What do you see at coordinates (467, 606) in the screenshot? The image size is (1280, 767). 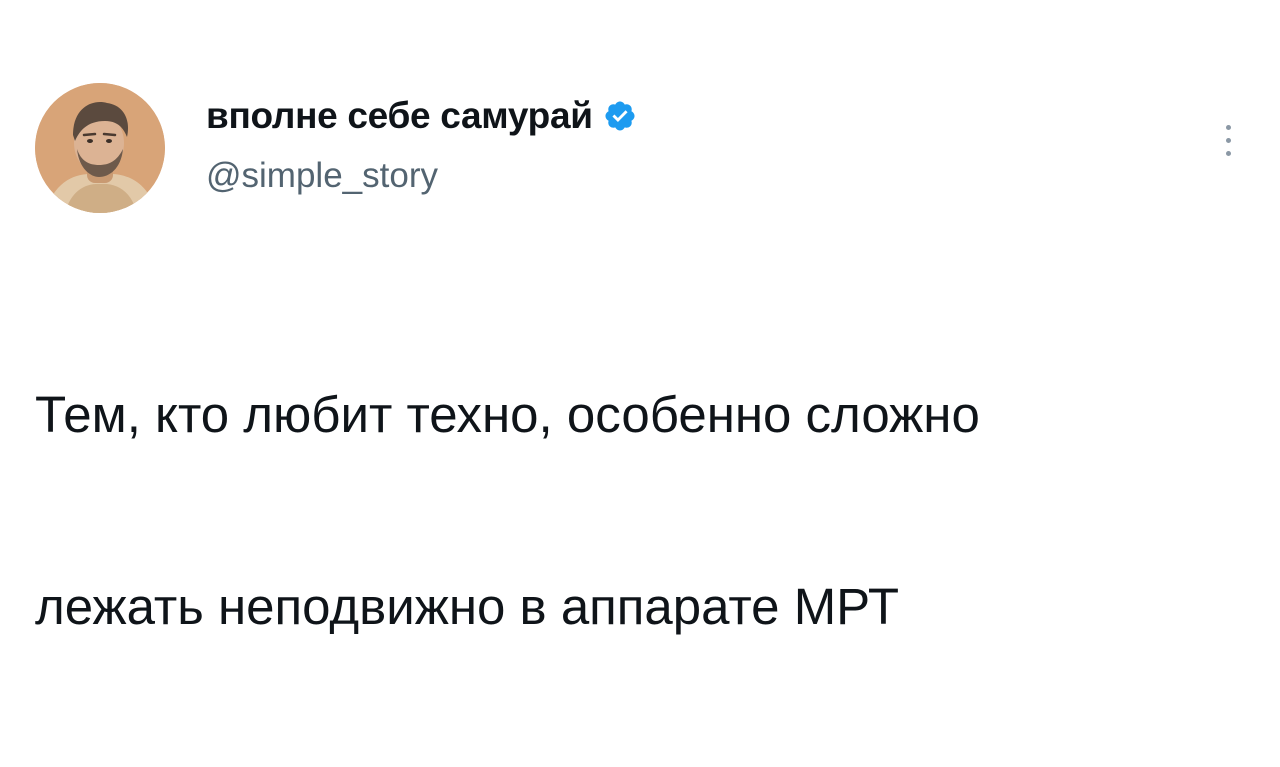 I see `tweet-text-line: лежать неподвижно в аппарате МРТ` at bounding box center [467, 606].